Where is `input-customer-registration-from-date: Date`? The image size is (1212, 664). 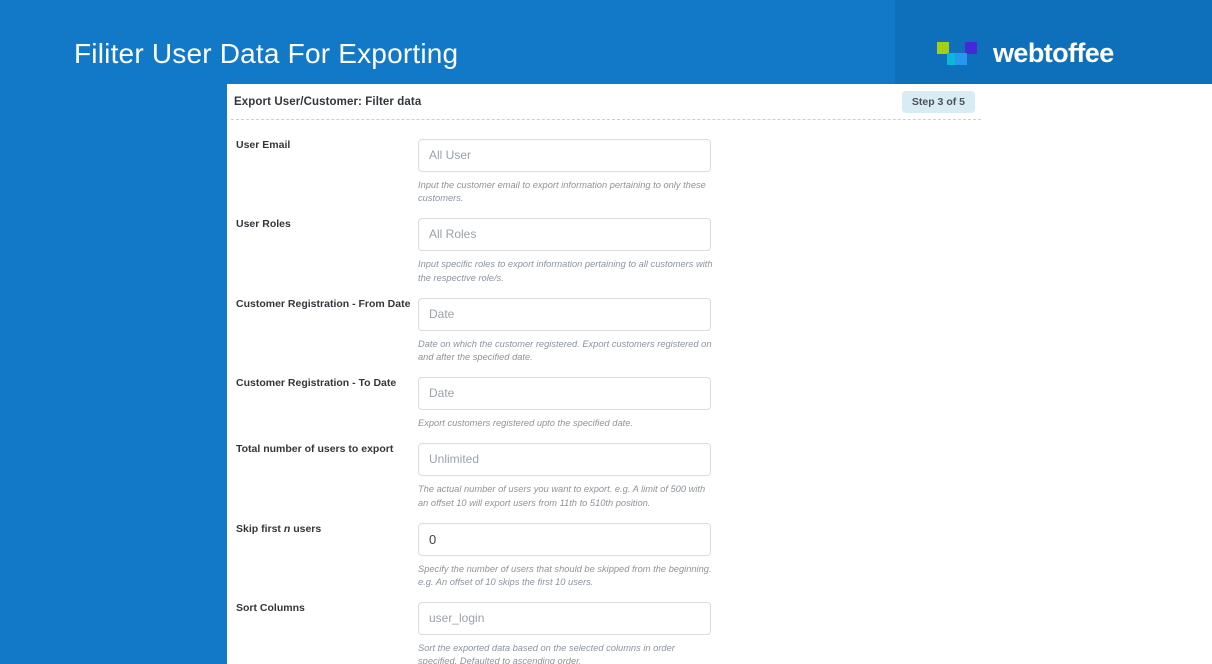 input-customer-registration-from-date: Date is located at coordinates (564, 314).